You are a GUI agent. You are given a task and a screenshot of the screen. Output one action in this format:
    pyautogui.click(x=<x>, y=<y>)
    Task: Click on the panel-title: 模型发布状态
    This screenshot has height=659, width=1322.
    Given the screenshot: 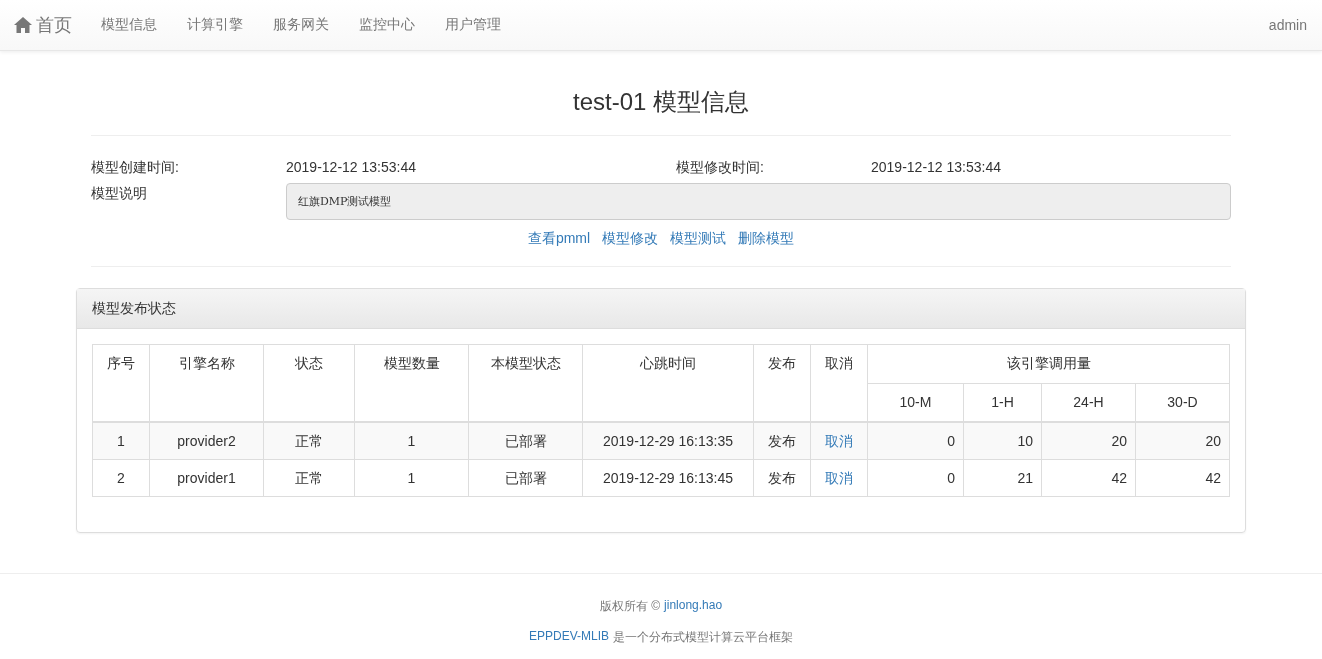 What is the action you would take?
    pyautogui.click(x=134, y=308)
    